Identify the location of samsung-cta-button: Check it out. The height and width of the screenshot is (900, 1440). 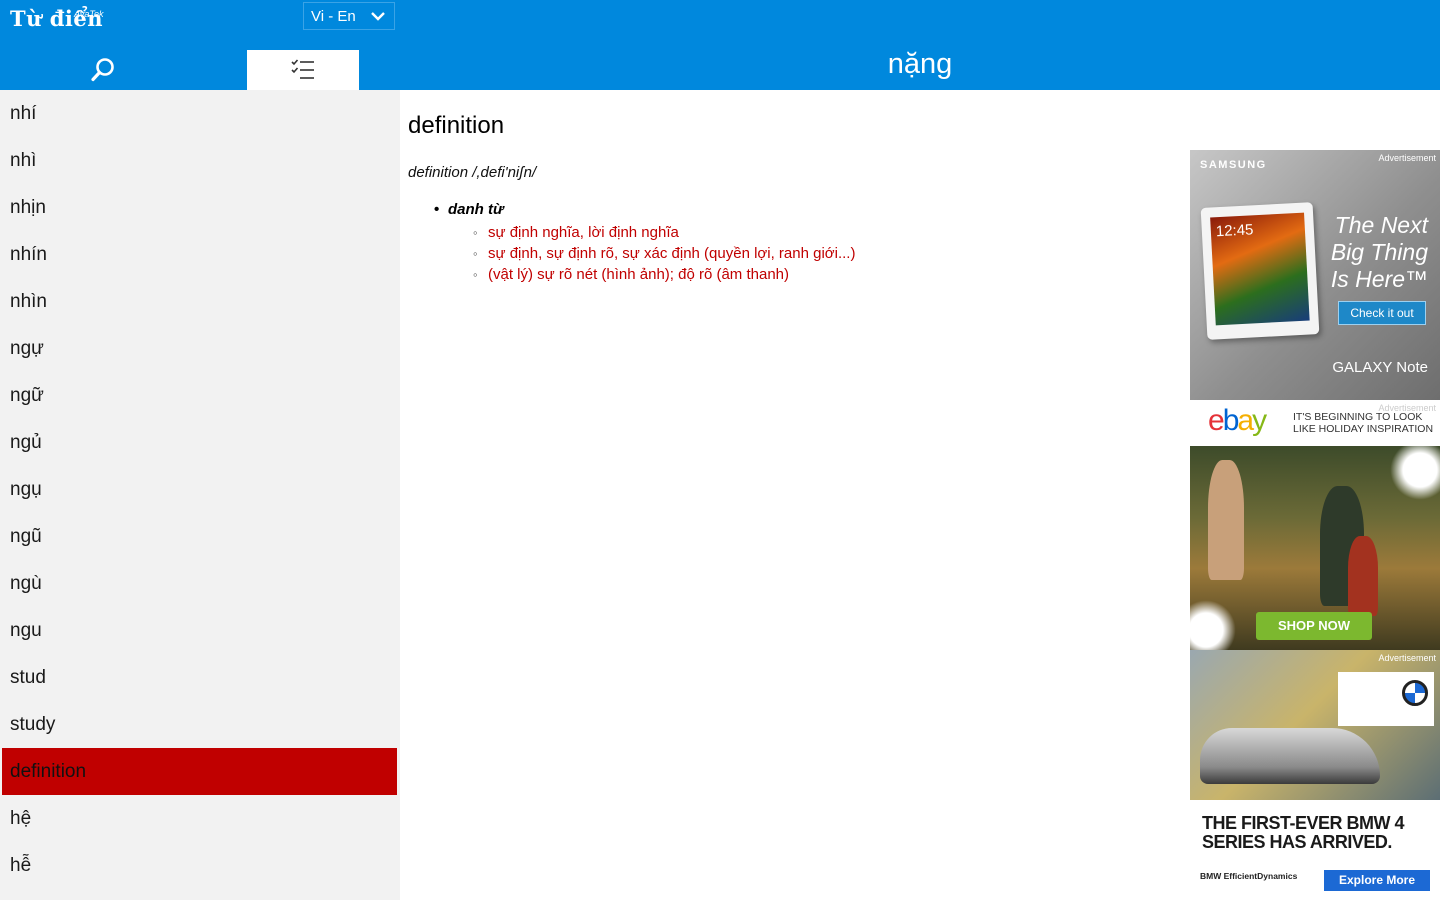
(1382, 313).